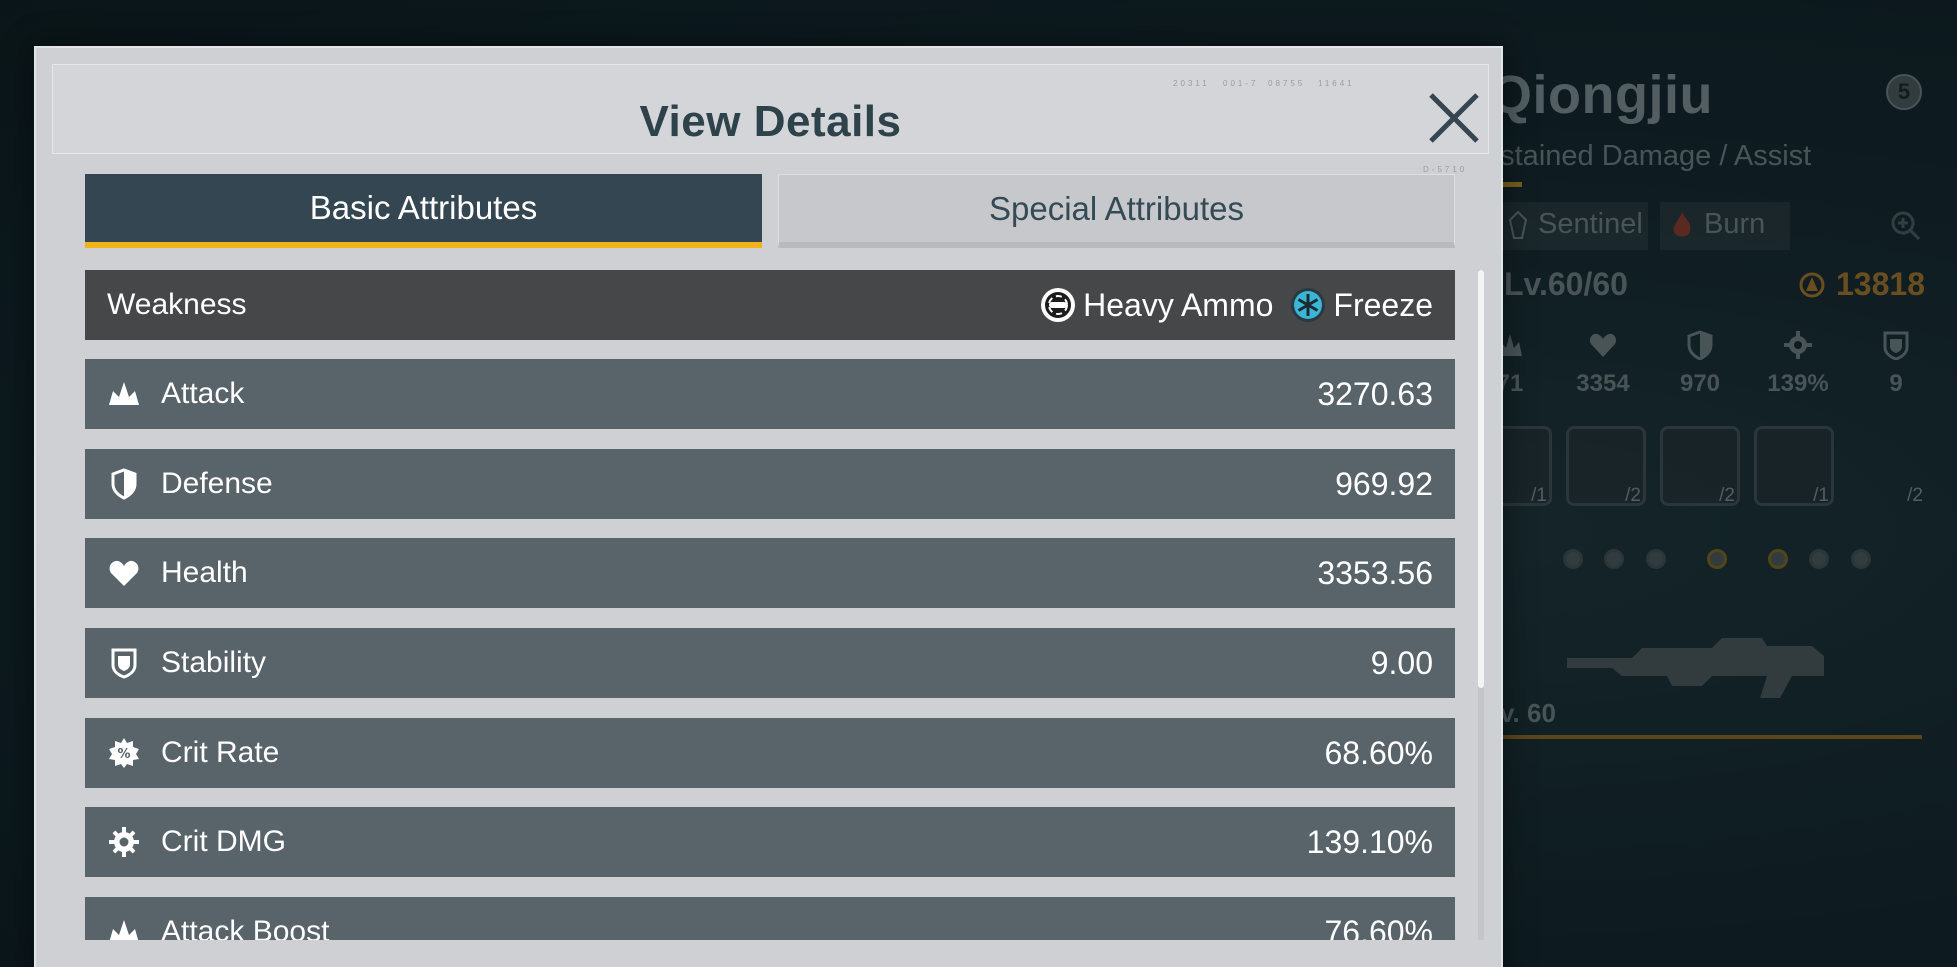 The height and width of the screenshot is (967, 1957). I want to click on attribute-row-health: Health 3353.56, so click(770, 573).